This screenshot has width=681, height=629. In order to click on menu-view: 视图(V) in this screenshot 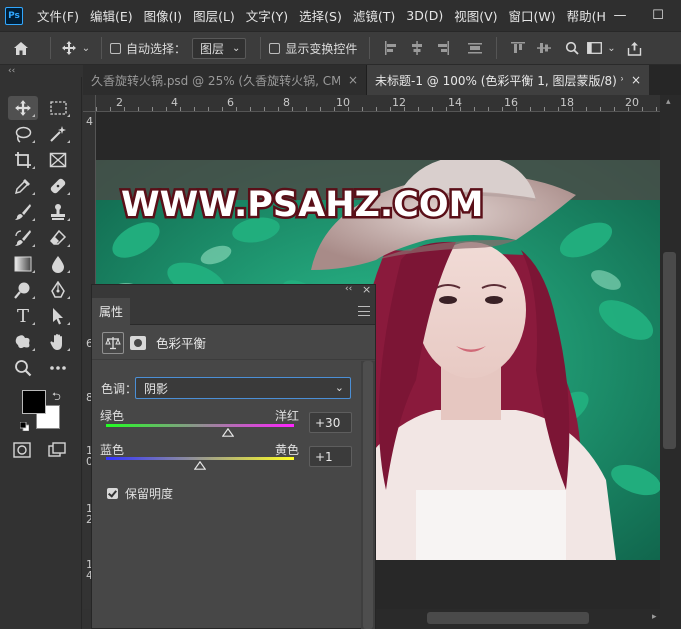, I will do `click(475, 15)`.